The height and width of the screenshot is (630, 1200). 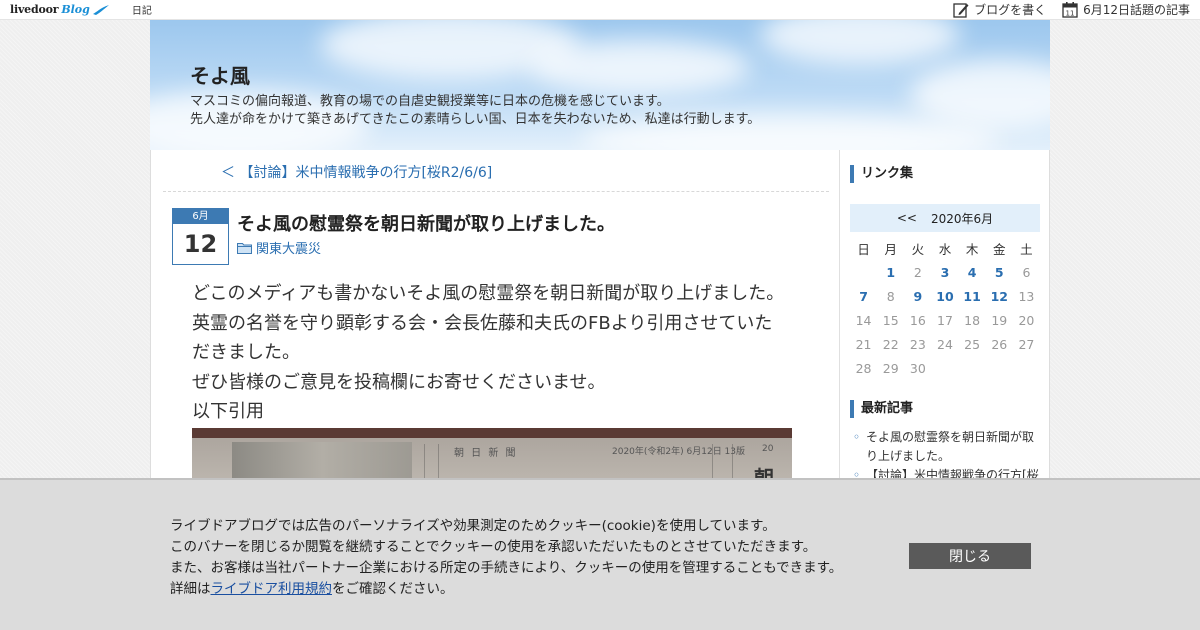 I want to click on calendar-day: 5, so click(x=999, y=272).